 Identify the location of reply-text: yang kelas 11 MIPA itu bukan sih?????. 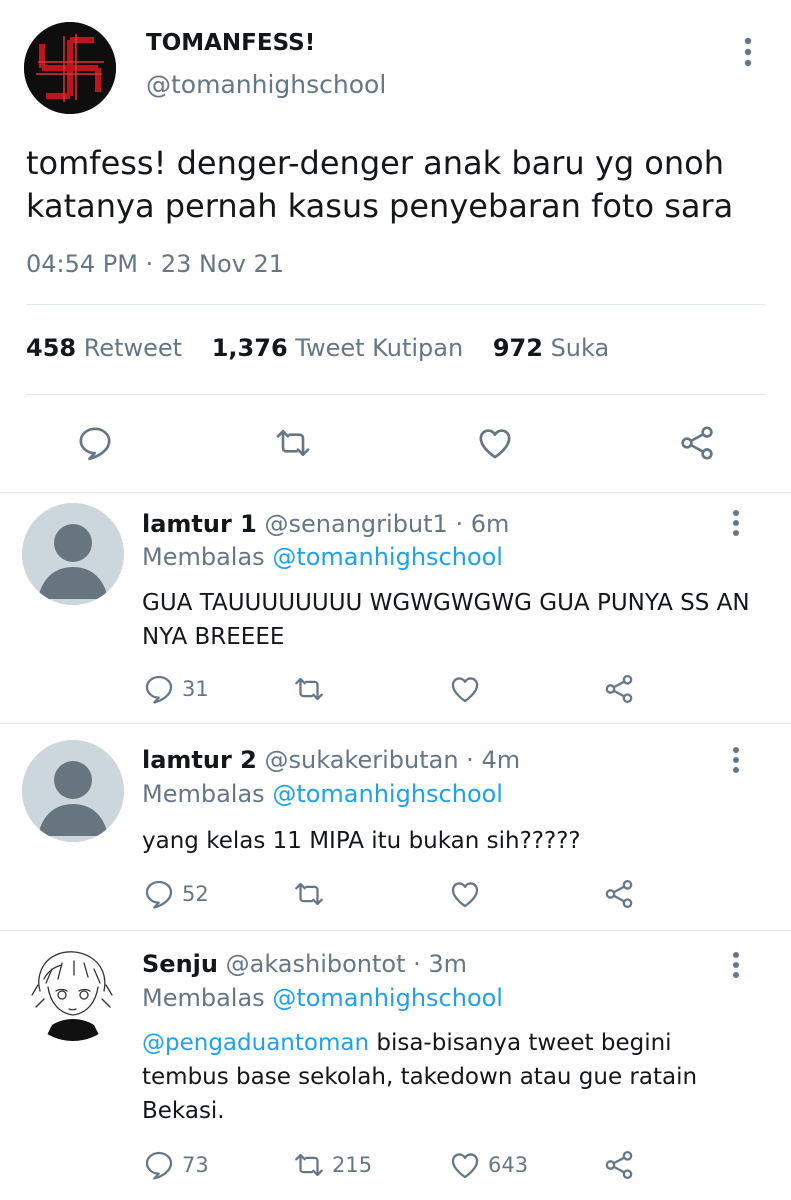
(361, 841).